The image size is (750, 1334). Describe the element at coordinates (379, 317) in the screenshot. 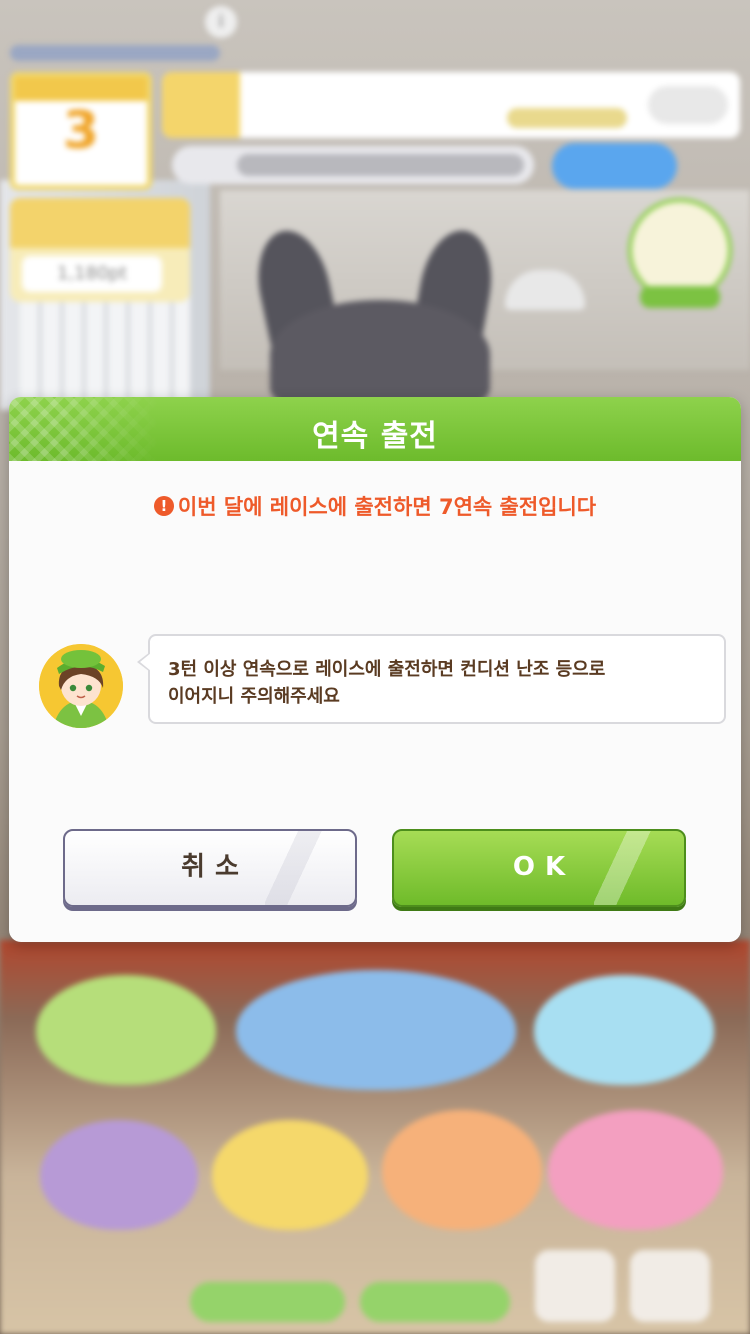

I see `background-character` at that location.